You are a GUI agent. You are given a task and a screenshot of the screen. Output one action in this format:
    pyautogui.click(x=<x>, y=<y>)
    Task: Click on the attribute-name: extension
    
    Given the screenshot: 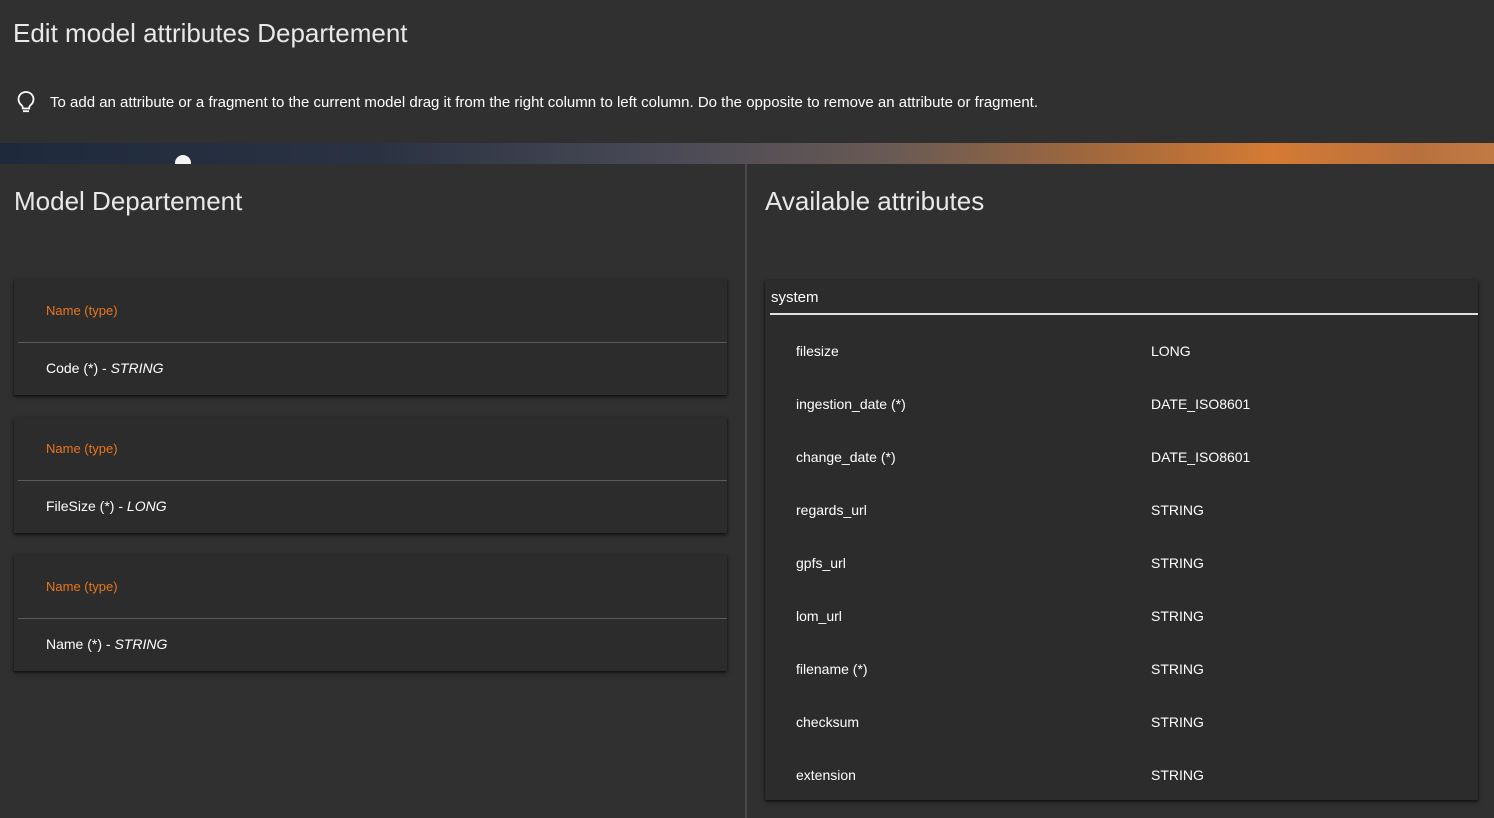 What is the action you would take?
    pyautogui.click(x=826, y=775)
    